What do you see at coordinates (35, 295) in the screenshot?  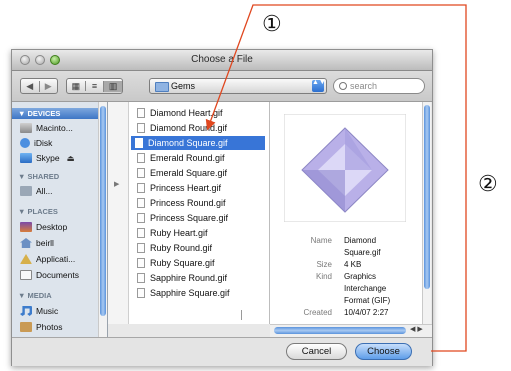 I see `sidebar-header-media: ▼ MEDIA` at bounding box center [35, 295].